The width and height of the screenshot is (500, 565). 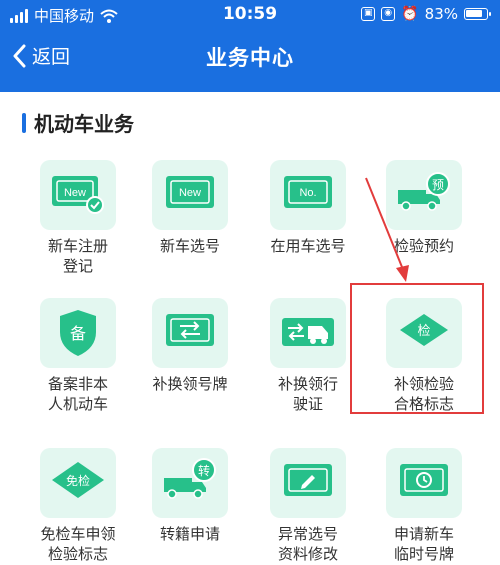 What do you see at coordinates (423, 246) in the screenshot?
I see `item-label: 检验预约` at bounding box center [423, 246].